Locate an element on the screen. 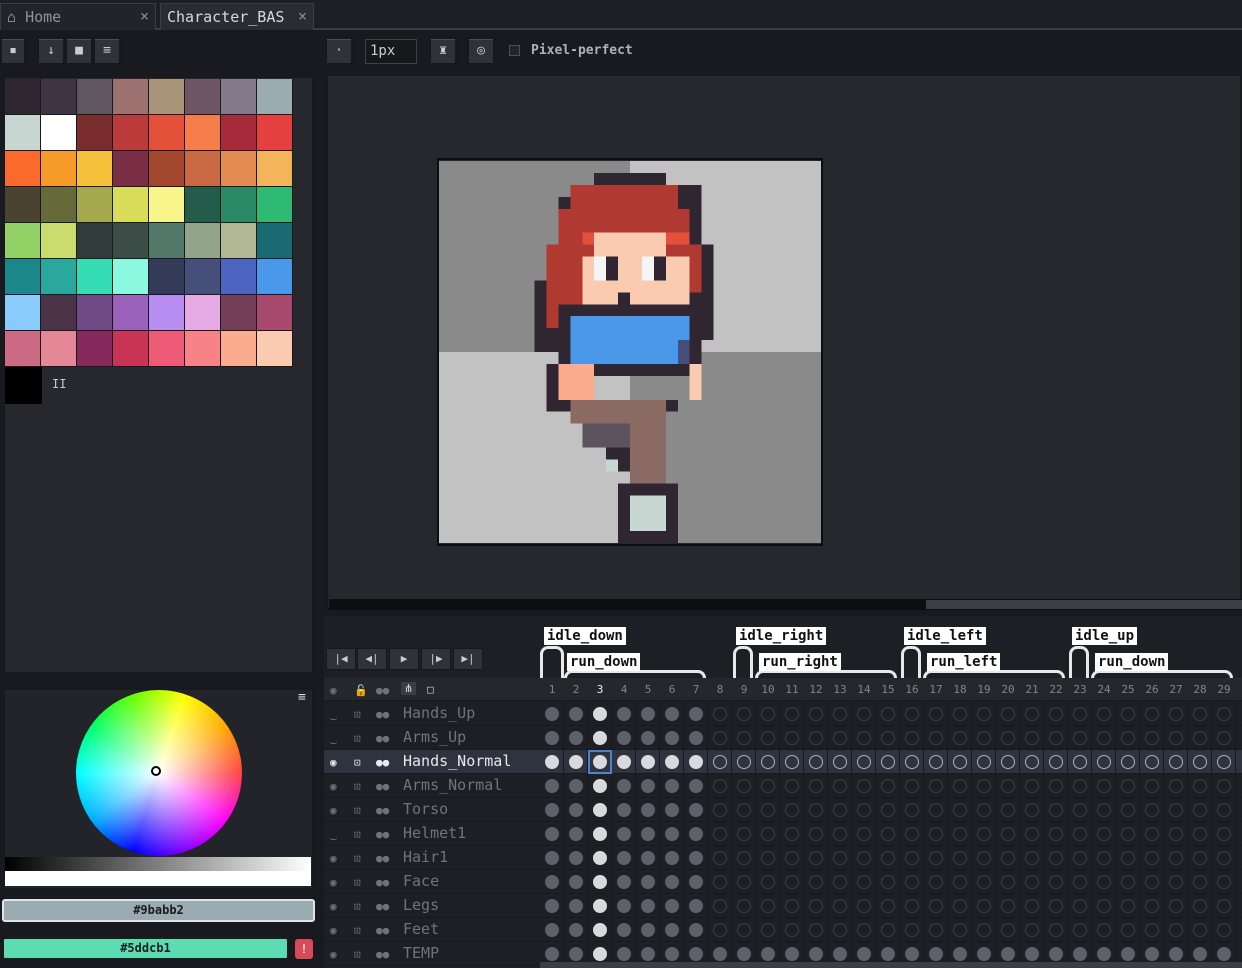  tag-run-down: run_down is located at coordinates (604, 662).